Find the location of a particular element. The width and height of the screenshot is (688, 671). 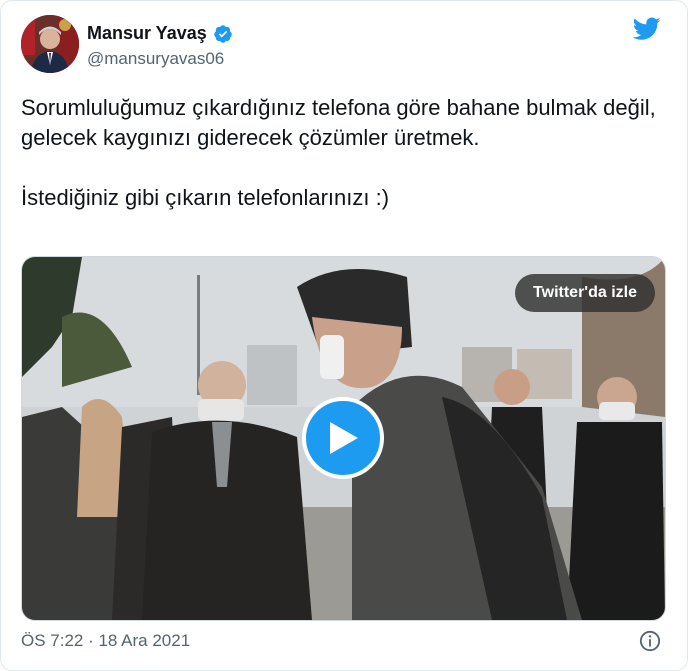

twitter-bird-icon is located at coordinates (647, 29).